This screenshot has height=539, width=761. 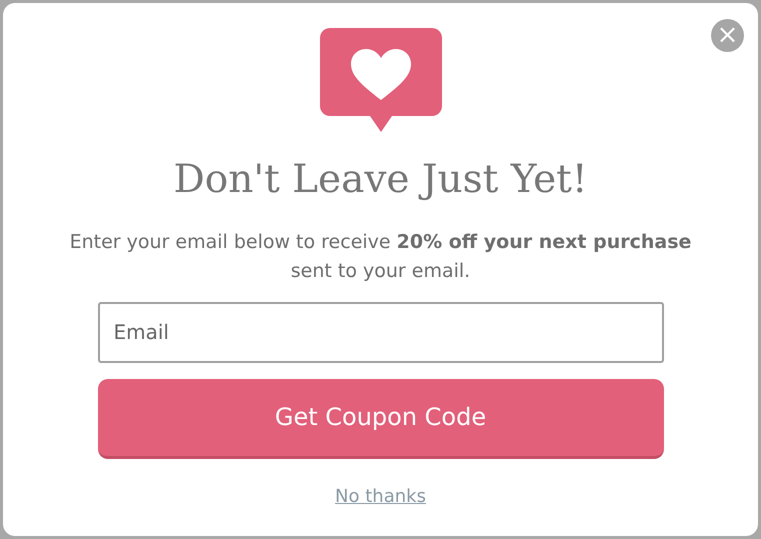 I want to click on no-thanks-link: No thanks, so click(x=380, y=496).